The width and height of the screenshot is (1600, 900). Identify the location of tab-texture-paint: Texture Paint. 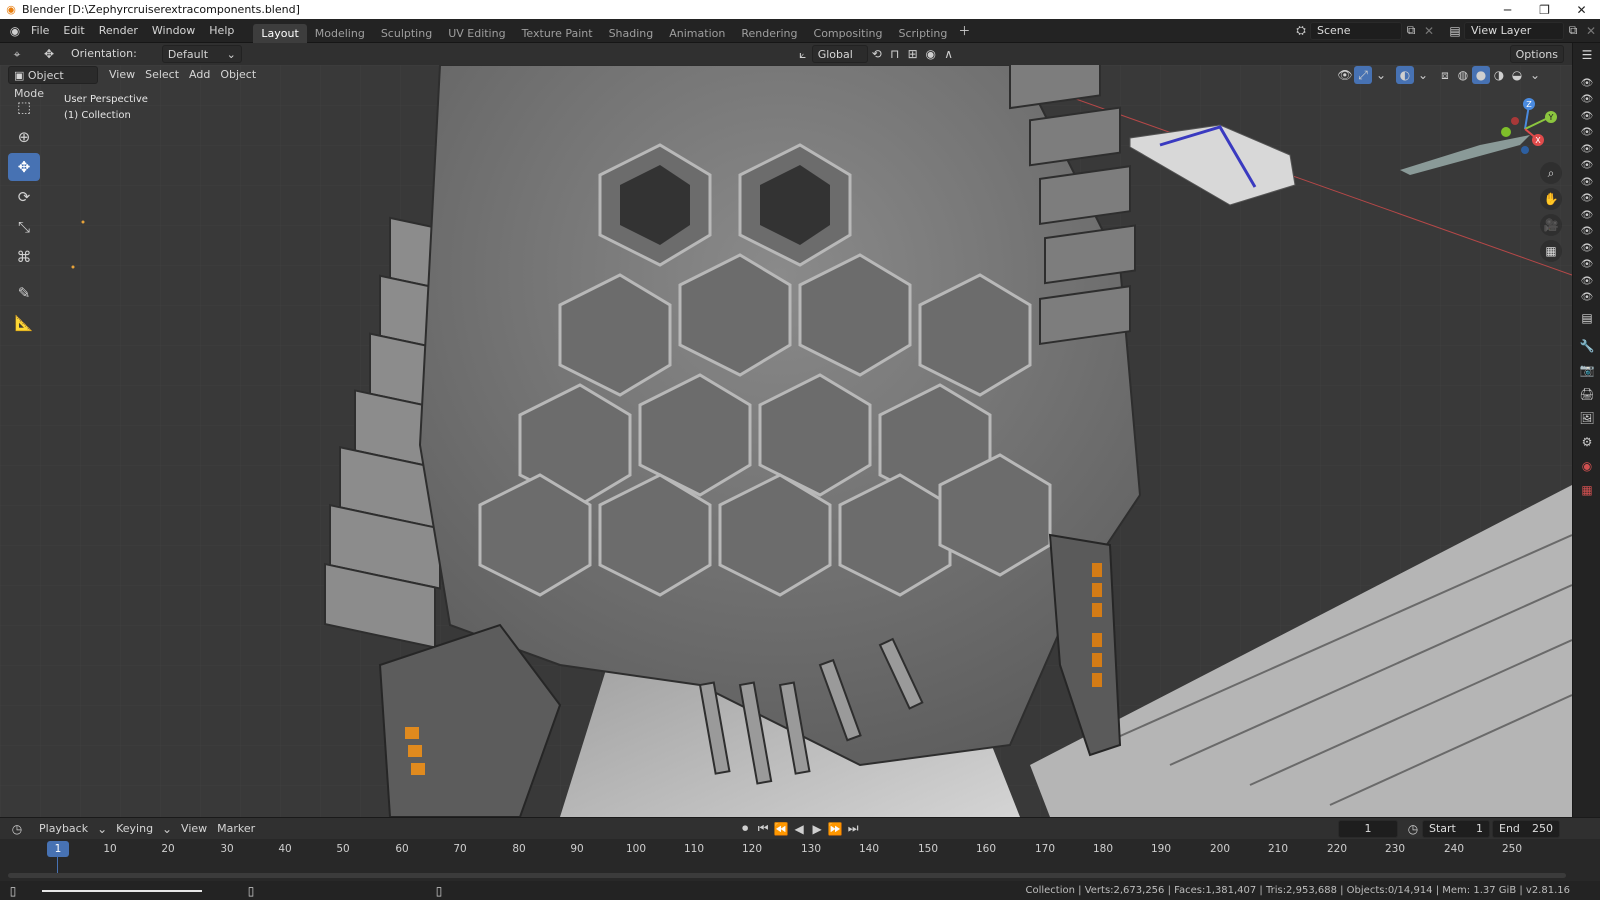
(557, 33).